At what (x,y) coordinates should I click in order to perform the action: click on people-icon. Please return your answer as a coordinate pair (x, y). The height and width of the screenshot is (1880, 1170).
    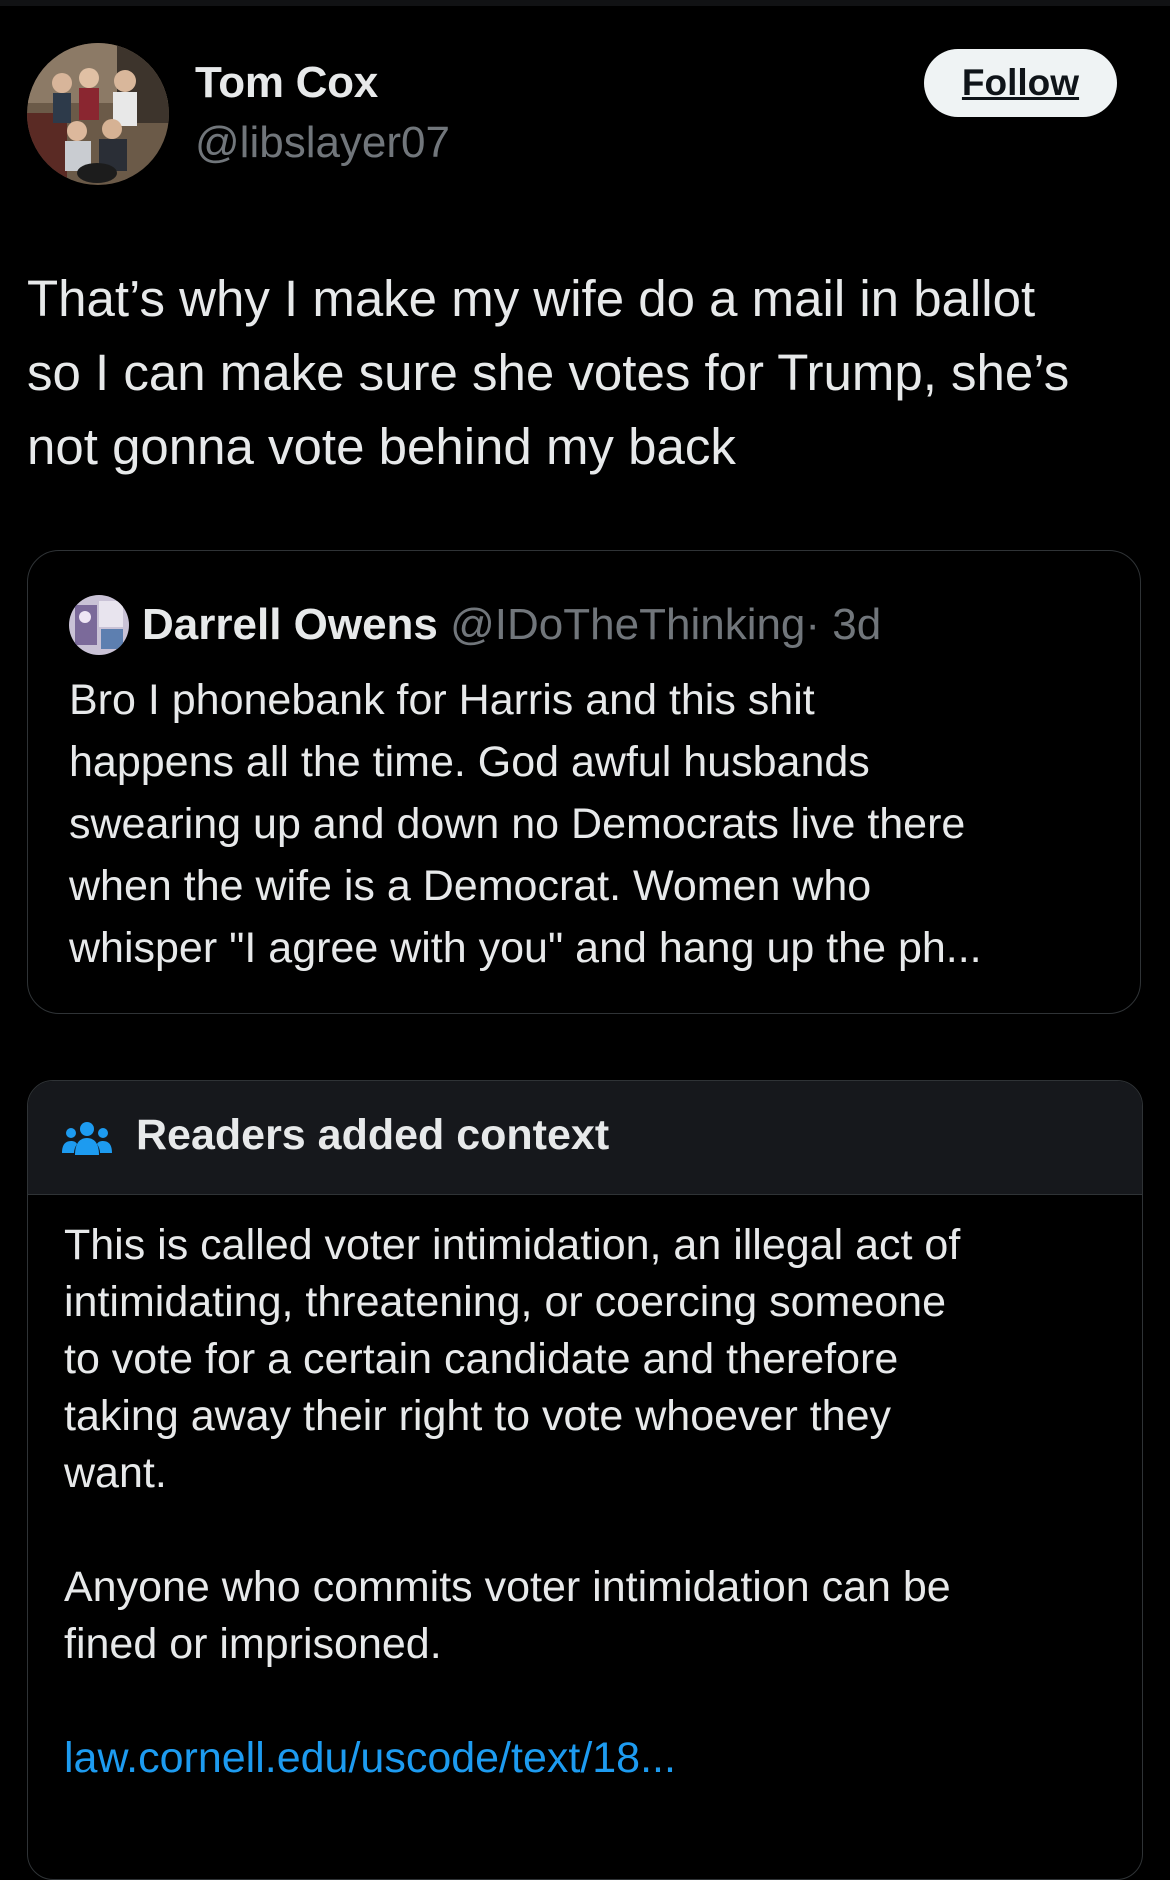
    Looking at the image, I should click on (87, 1138).